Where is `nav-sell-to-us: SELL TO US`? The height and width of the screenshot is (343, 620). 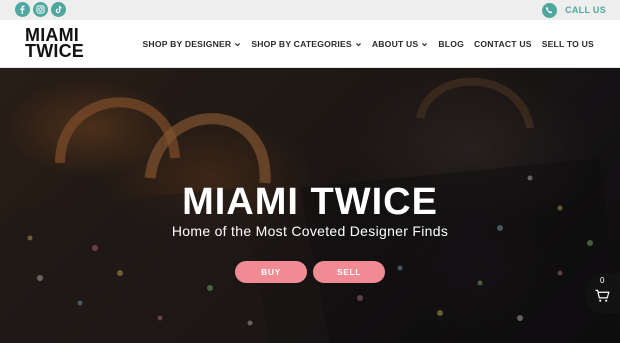 nav-sell-to-us: SELL TO US is located at coordinates (568, 44).